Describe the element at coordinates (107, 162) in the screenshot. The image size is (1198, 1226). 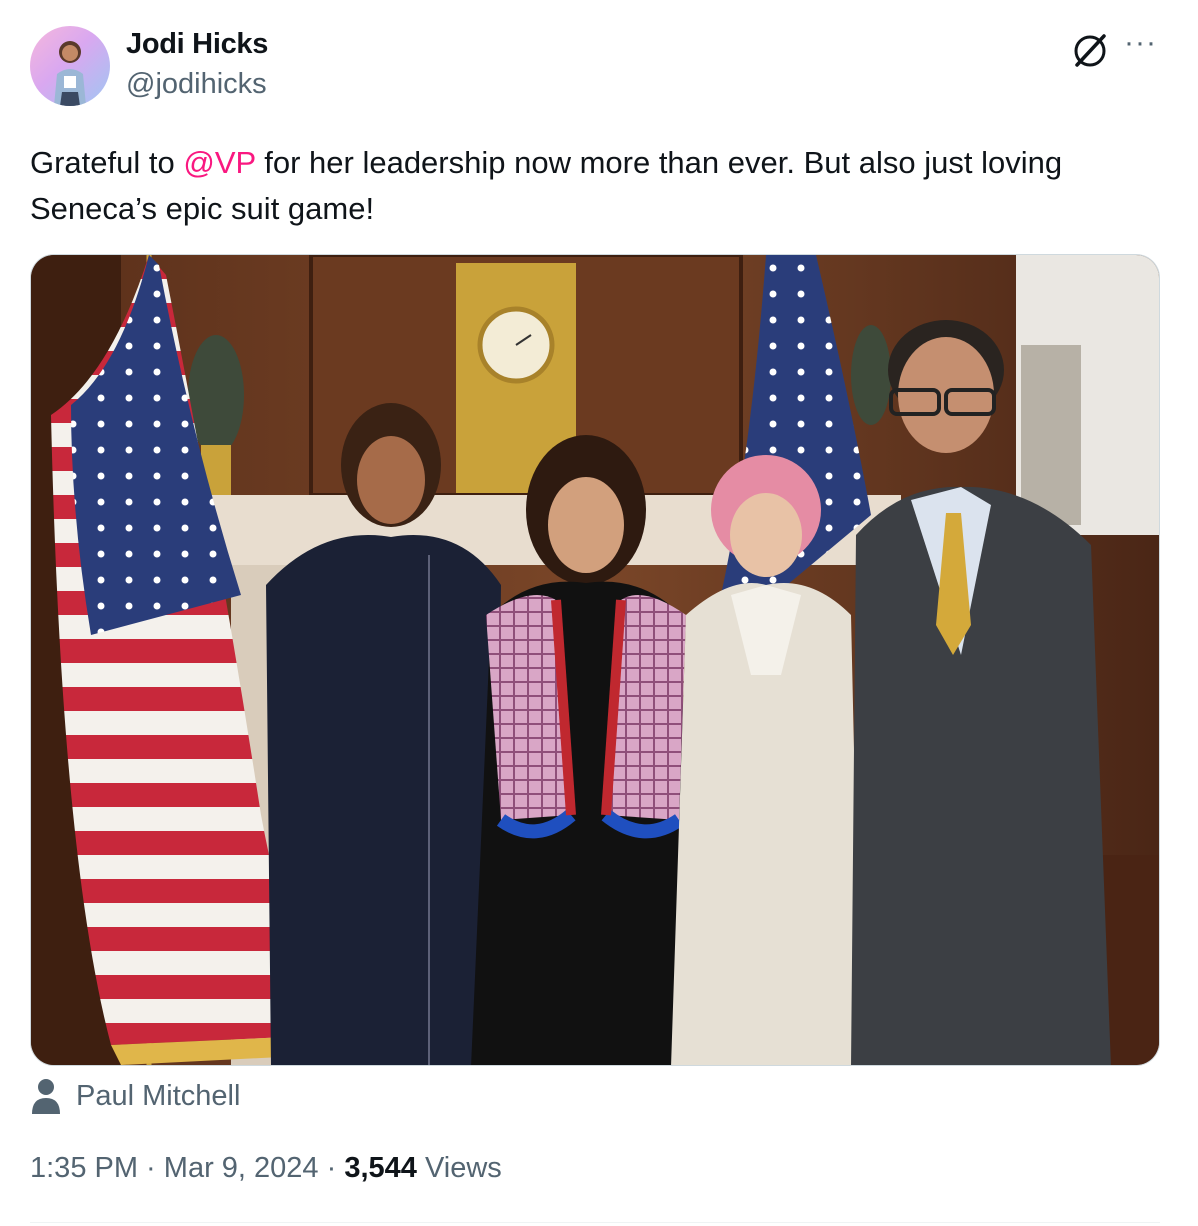
I see `tweet-text-part-1: Grateful to` at that location.